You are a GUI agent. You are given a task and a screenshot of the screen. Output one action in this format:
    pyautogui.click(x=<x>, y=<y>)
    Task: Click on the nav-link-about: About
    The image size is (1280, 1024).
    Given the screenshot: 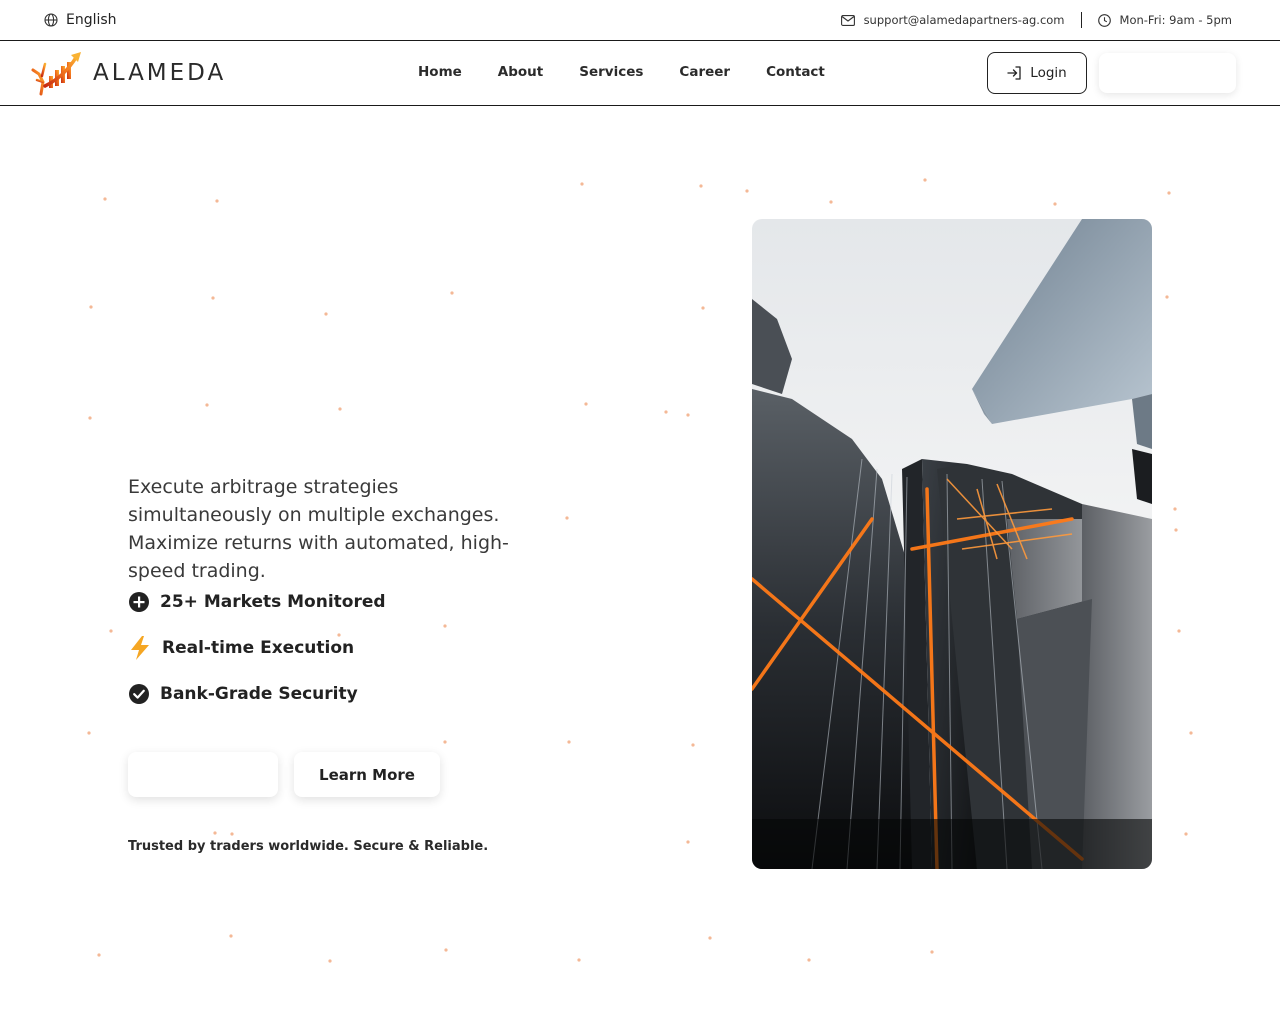 What is the action you would take?
    pyautogui.click(x=520, y=72)
    